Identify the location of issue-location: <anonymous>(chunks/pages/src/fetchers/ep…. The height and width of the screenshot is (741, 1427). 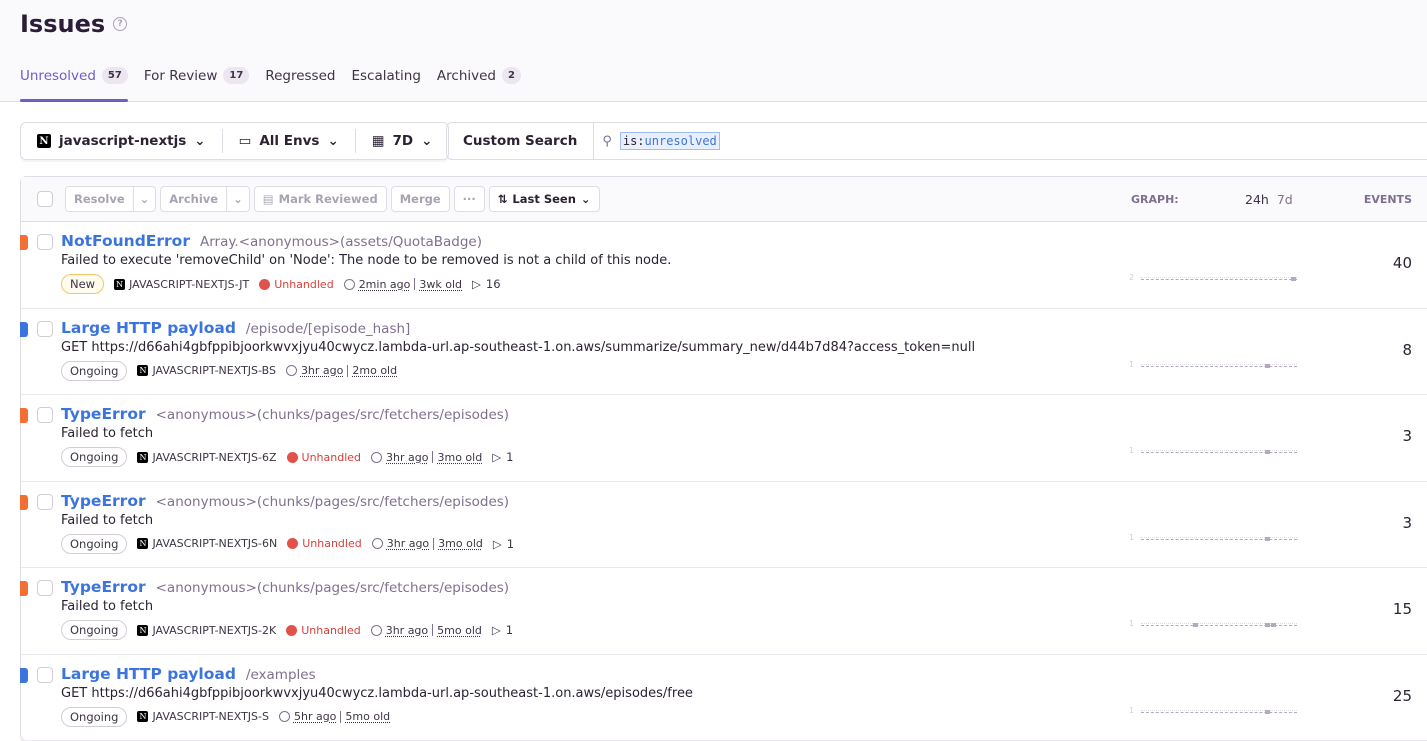
(332, 502).